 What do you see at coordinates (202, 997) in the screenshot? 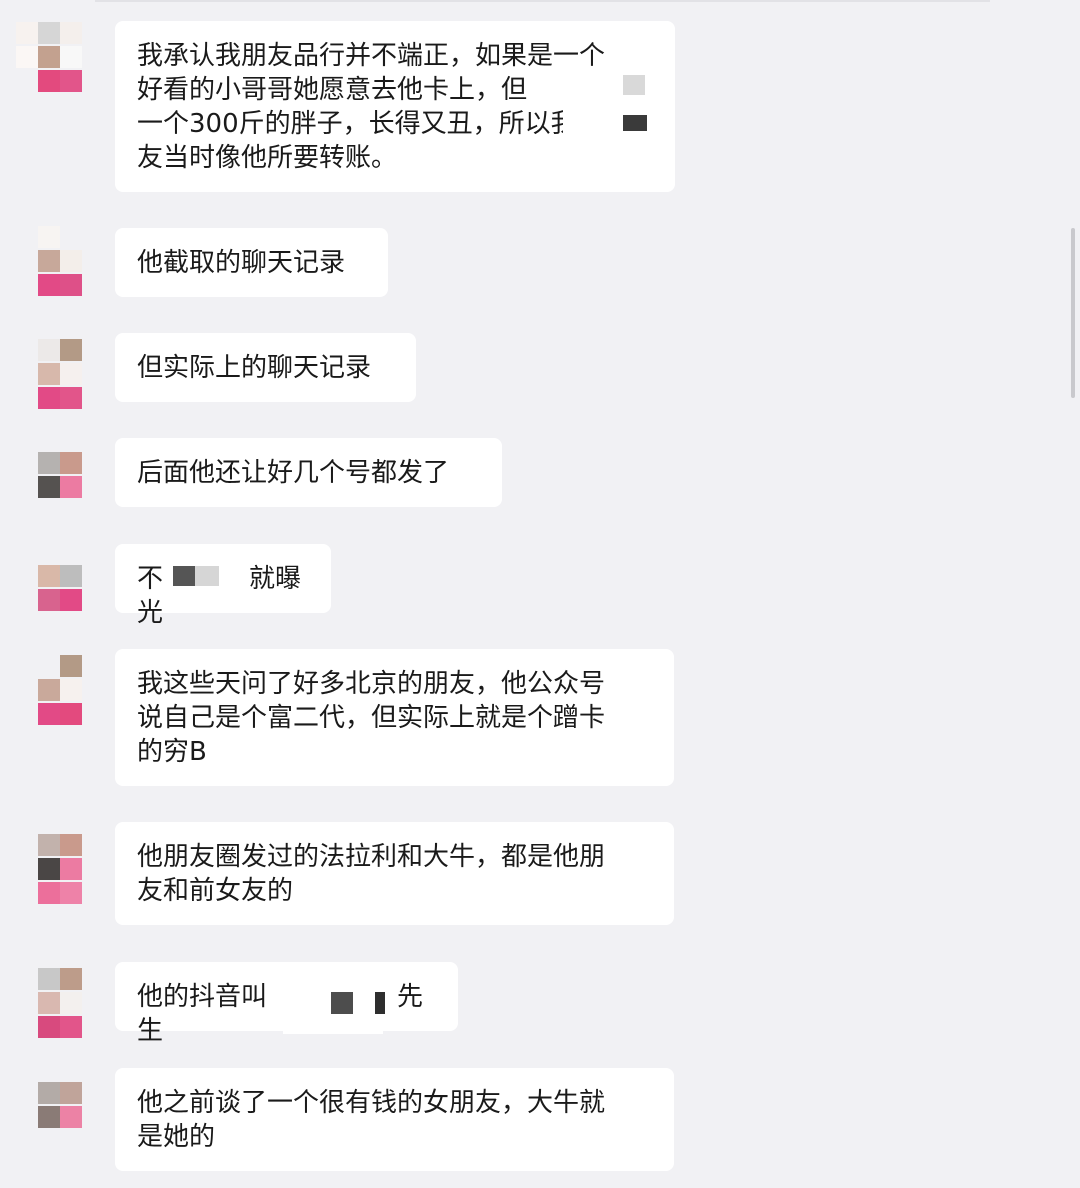
I see `message-text-part: 他的抖音叫` at bounding box center [202, 997].